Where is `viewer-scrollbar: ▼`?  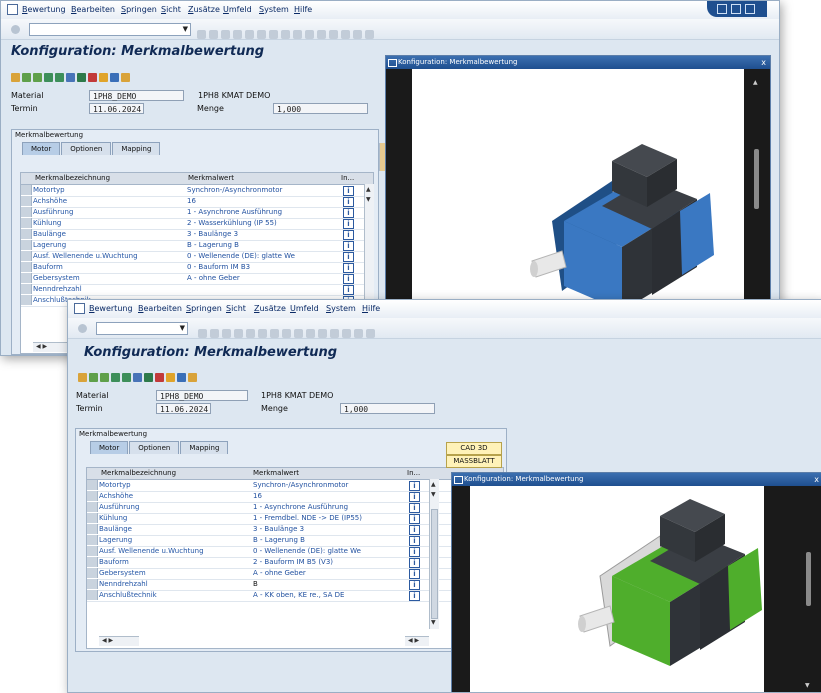 viewer-scrollbar: ▼ is located at coordinates (792, 589).